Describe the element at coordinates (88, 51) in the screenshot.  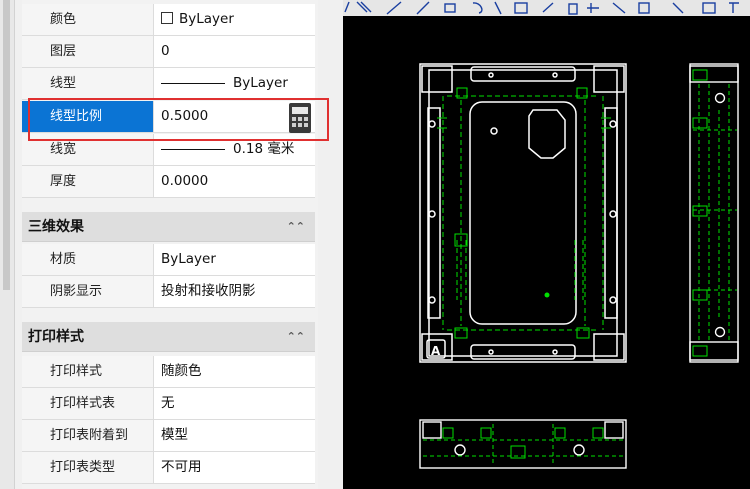
I see `prop-label: 图层` at that location.